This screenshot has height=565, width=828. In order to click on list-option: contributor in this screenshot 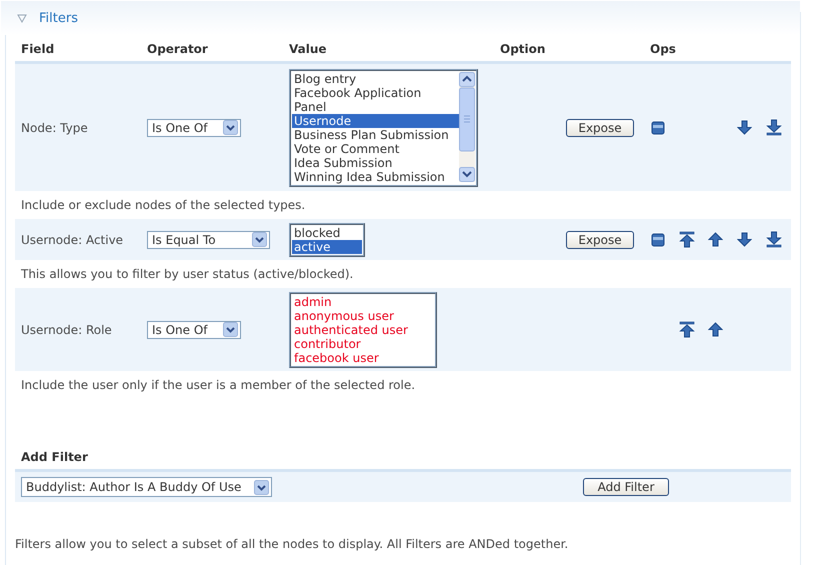, I will do `click(363, 343)`.